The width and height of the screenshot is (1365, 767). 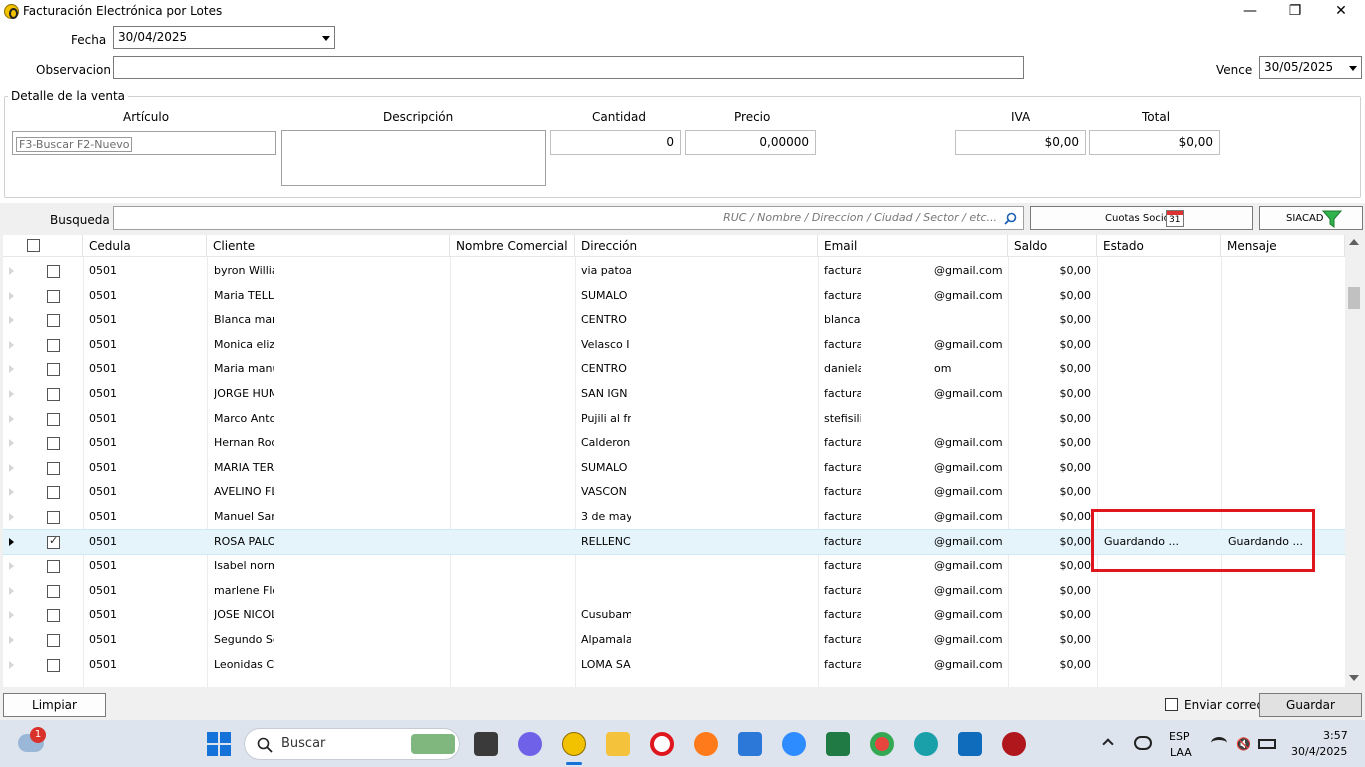 I want to click on vence-dropdown: 30/05/2025, so click(x=1310, y=67).